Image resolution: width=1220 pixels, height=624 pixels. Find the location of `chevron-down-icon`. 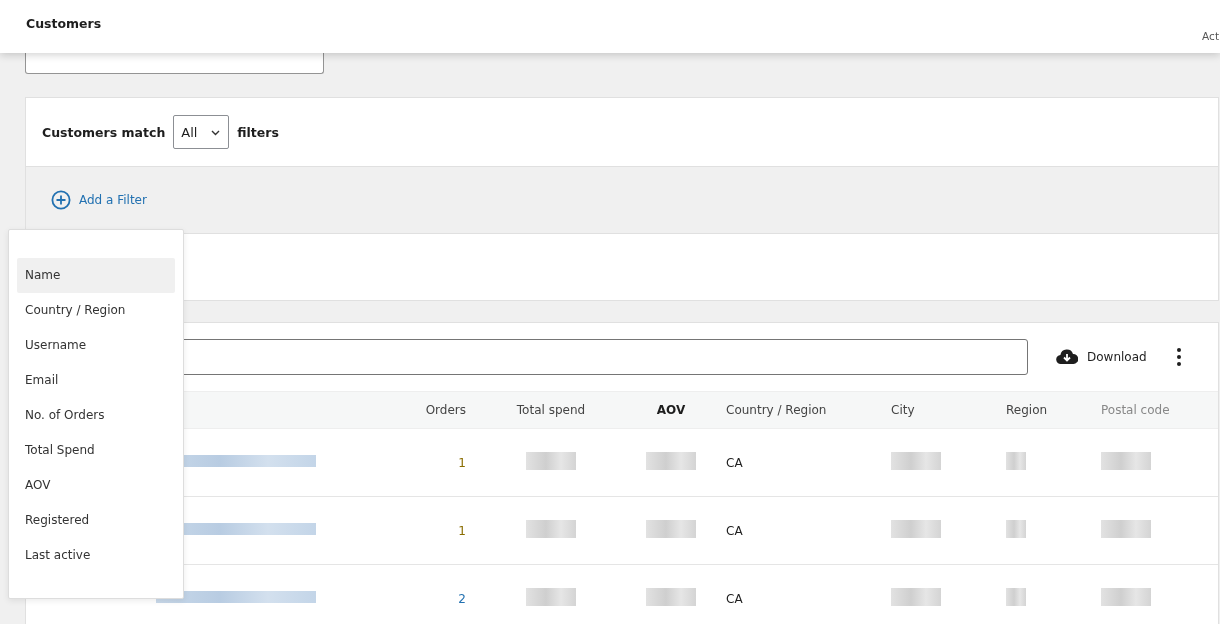

chevron-down-icon is located at coordinates (216, 133).